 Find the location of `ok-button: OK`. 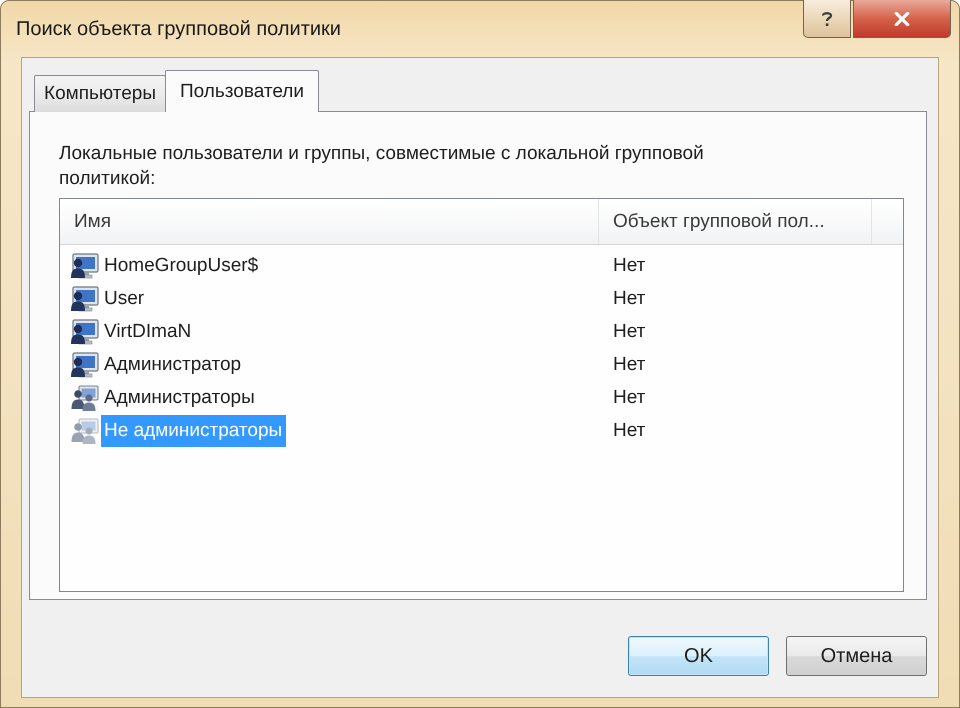

ok-button: OK is located at coordinates (698, 656).